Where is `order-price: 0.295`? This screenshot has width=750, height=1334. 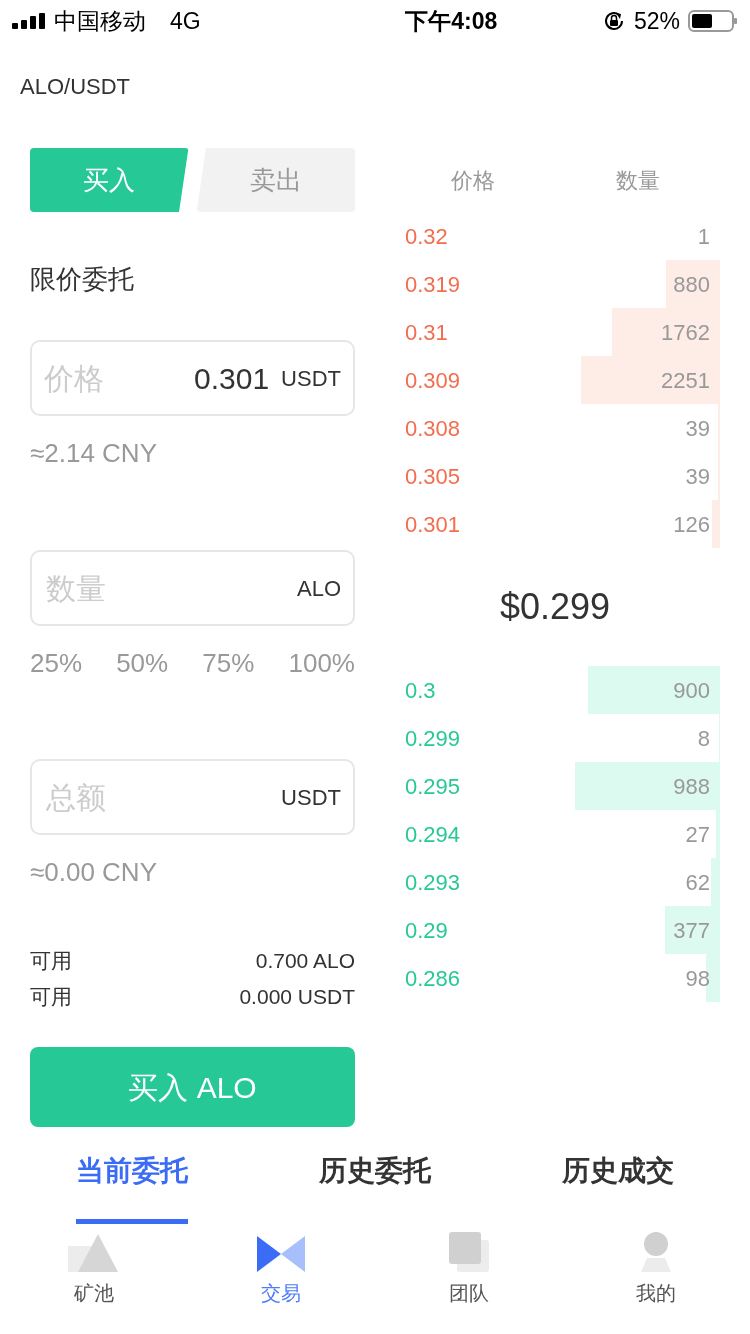 order-price: 0.295 is located at coordinates (433, 786).